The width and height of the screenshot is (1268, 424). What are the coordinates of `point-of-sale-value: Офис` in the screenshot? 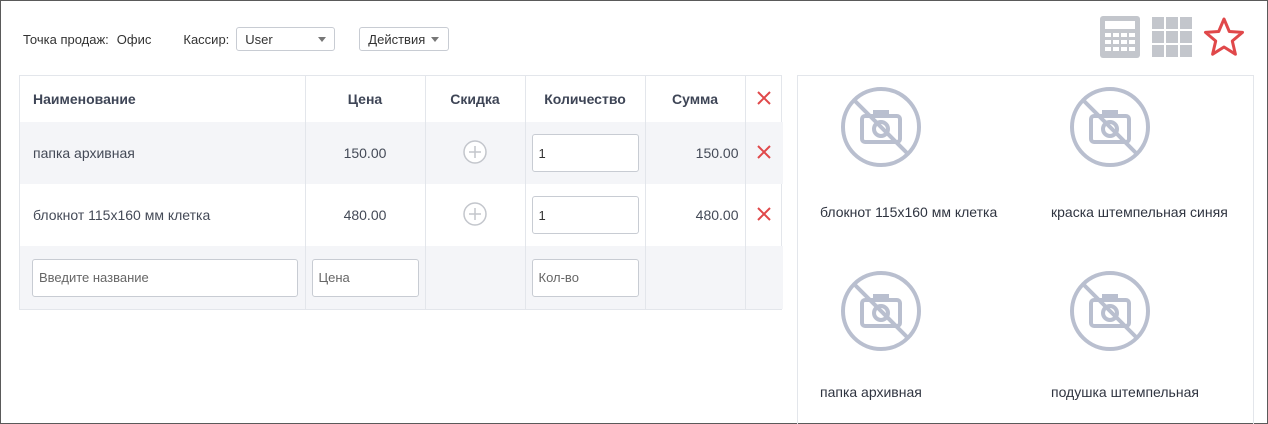 It's located at (134, 39).